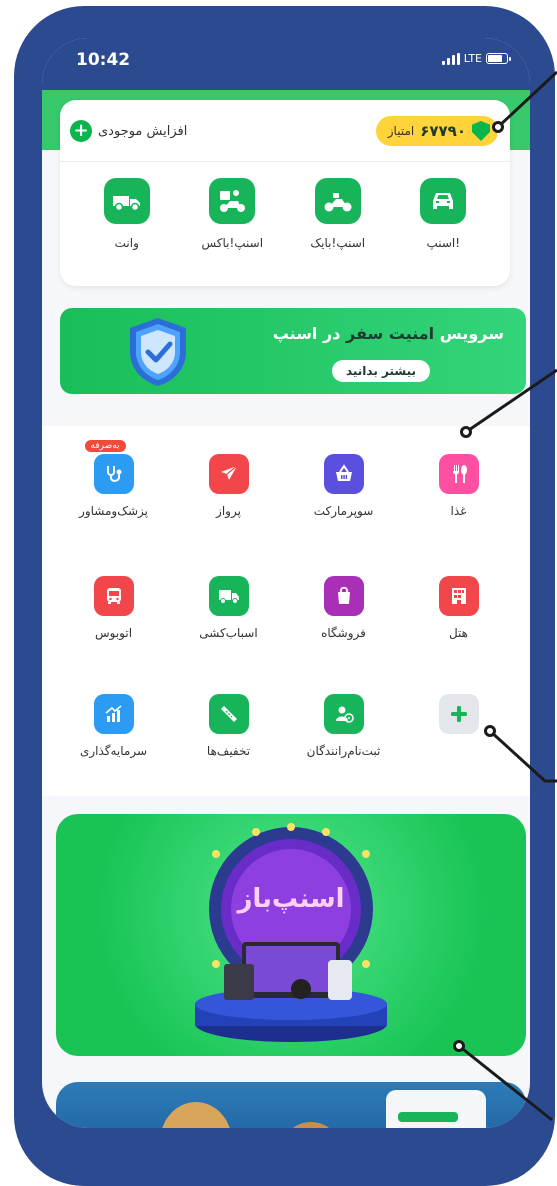 The image size is (557, 1186). I want to click on phone-notch, so click(284, 50).